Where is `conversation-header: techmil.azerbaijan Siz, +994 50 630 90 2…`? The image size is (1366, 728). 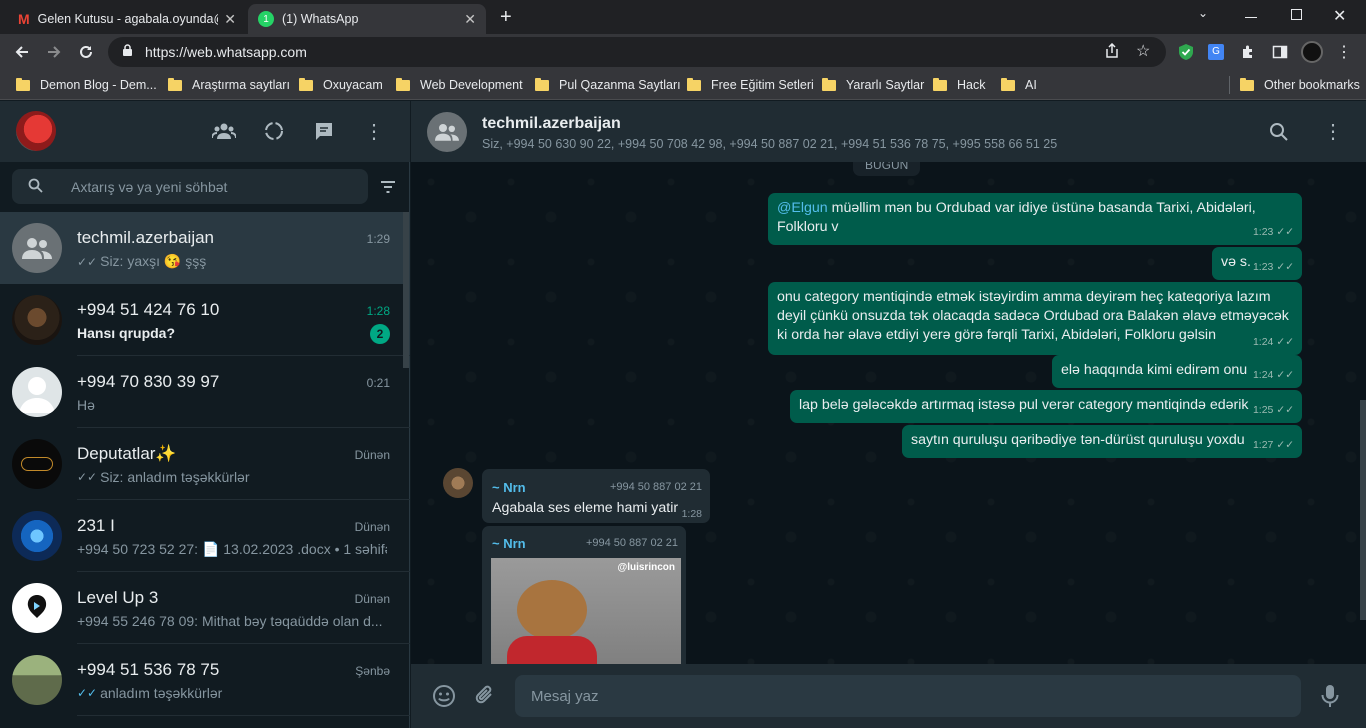 conversation-header: techmil.azerbaijan Siz, +994 50 630 90 2… is located at coordinates (888, 131).